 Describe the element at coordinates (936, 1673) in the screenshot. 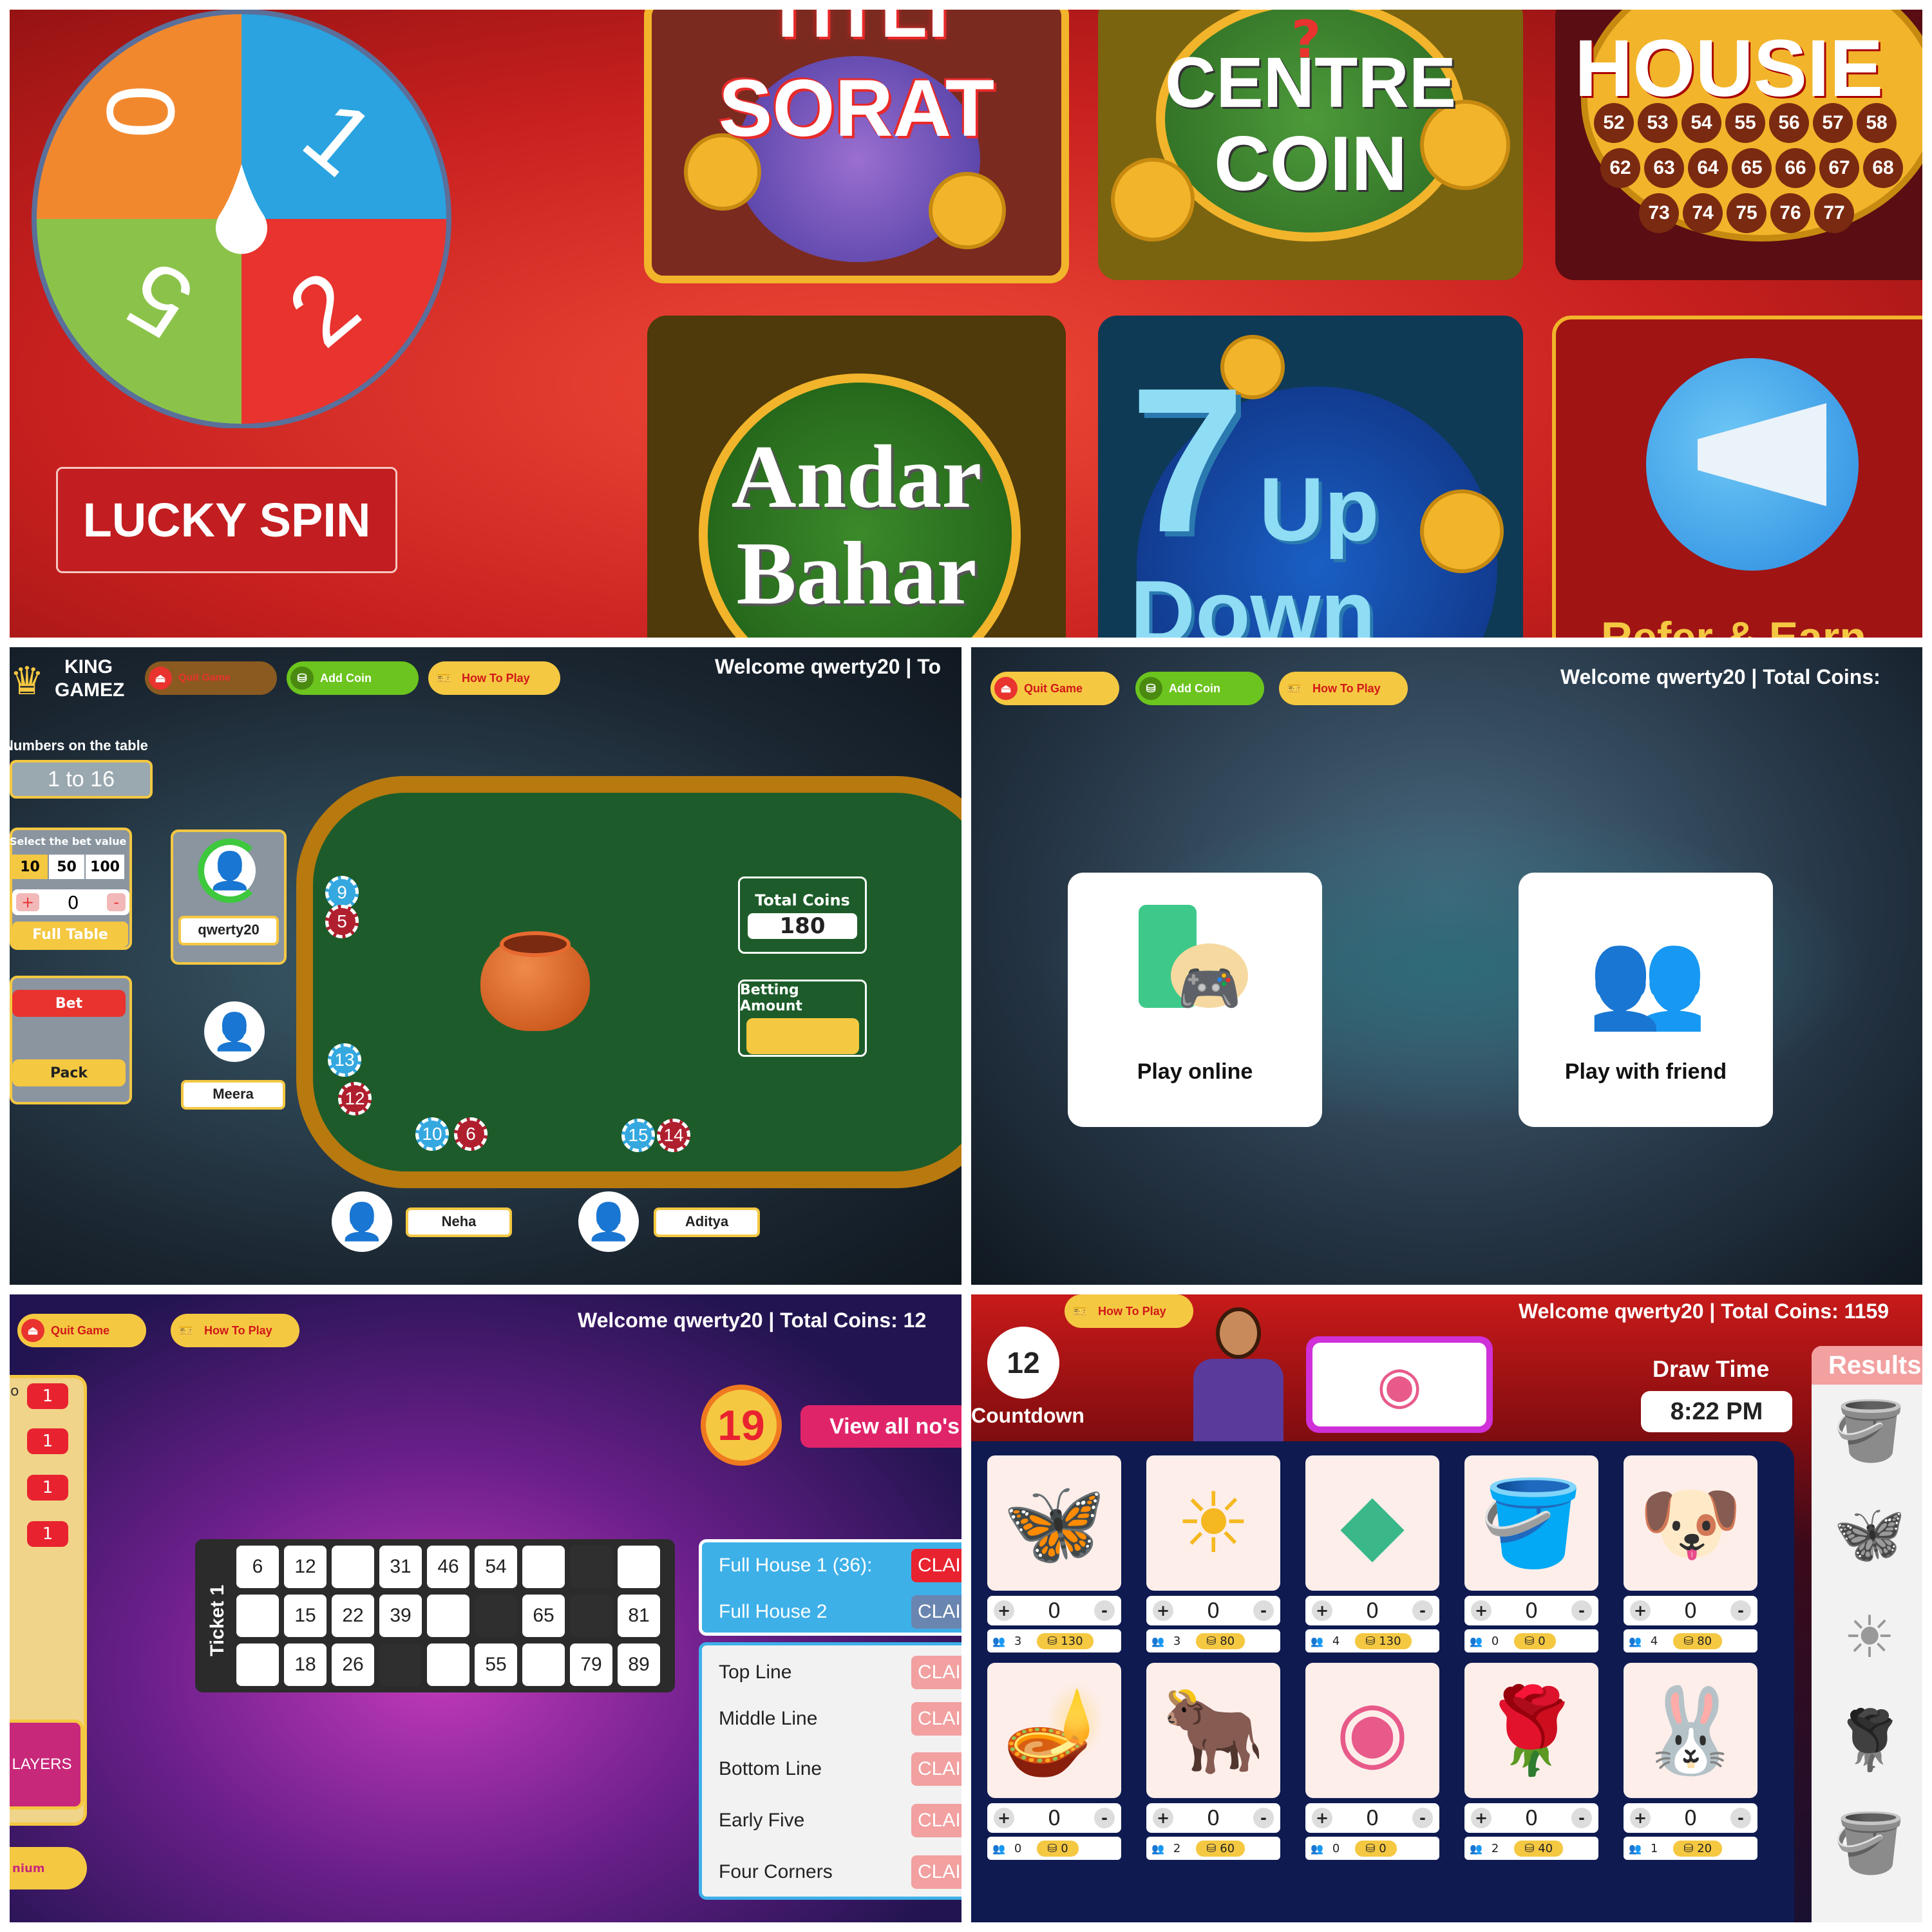

I see `top-line-claim-button: CLAIM` at that location.